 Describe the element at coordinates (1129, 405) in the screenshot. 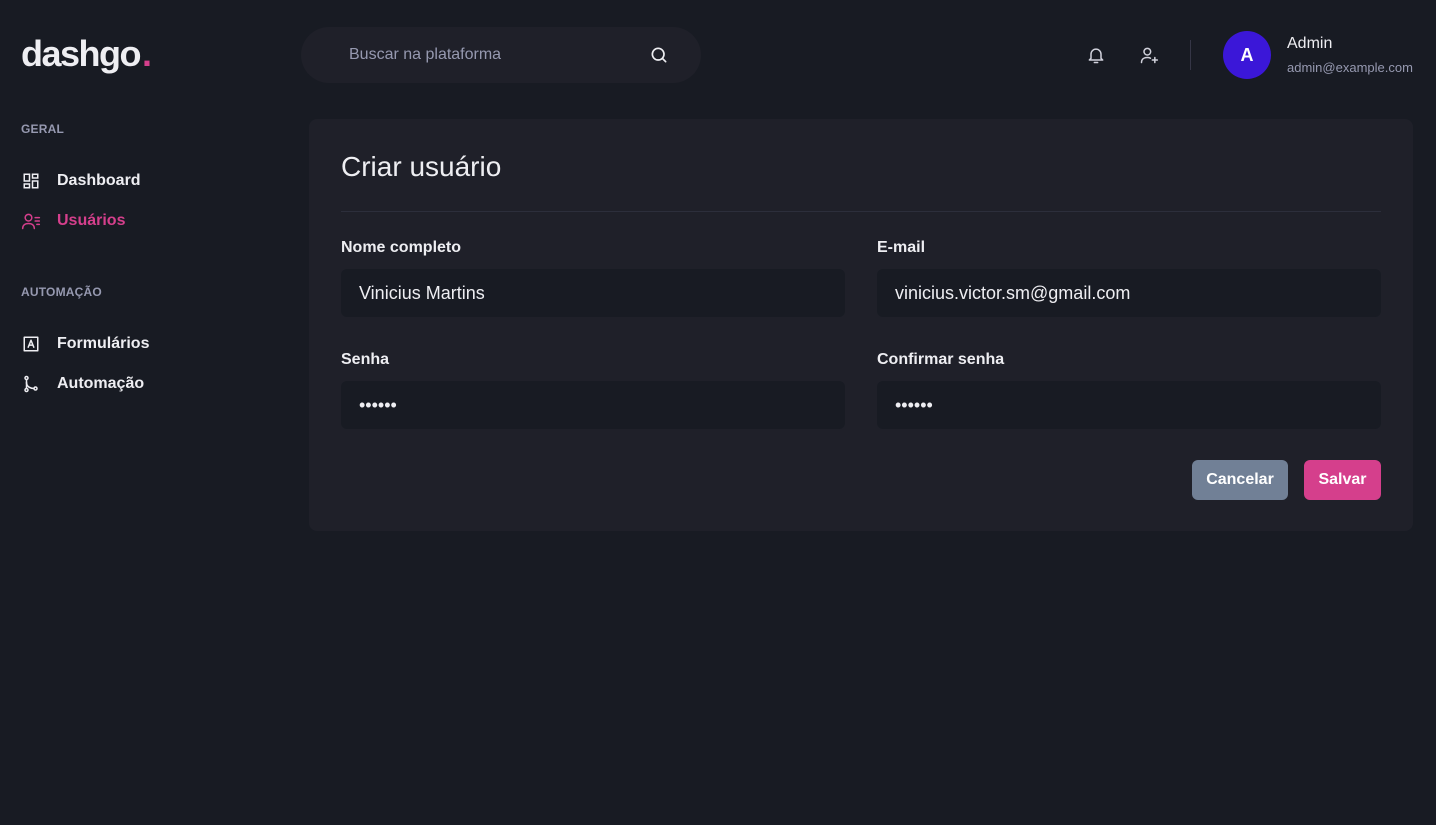

I see `confirm-password-input: ••••••` at that location.